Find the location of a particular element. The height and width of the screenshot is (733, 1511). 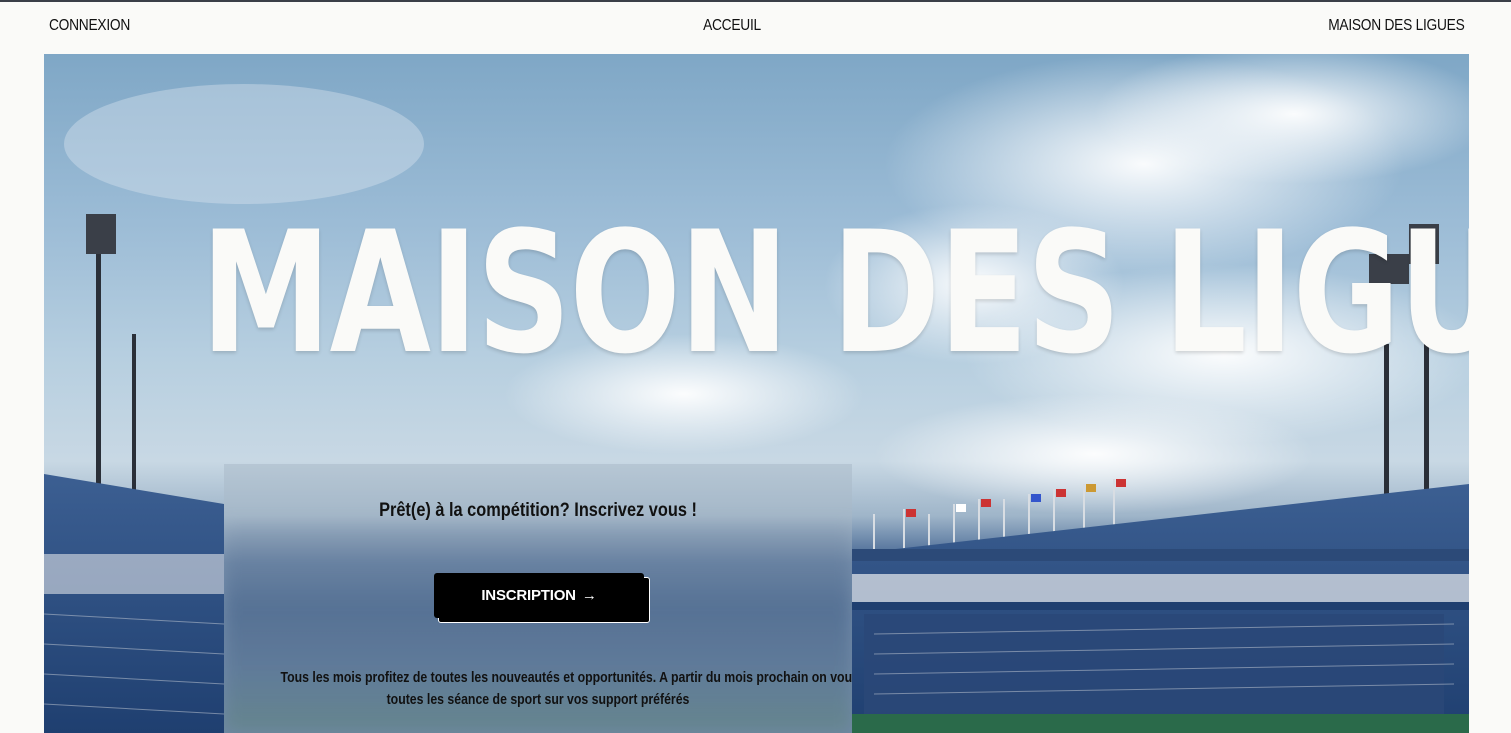

nav-link-maison-des-ligues: MAISON DES LIGUES is located at coordinates (1396, 26).